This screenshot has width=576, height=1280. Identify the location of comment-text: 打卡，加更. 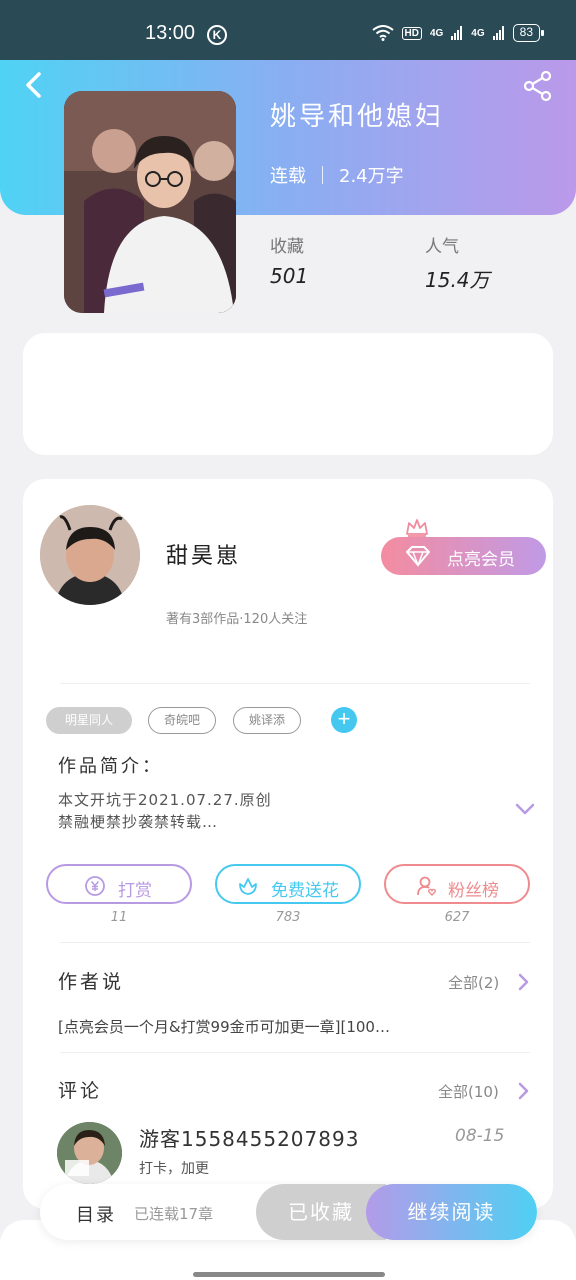
(174, 1168).